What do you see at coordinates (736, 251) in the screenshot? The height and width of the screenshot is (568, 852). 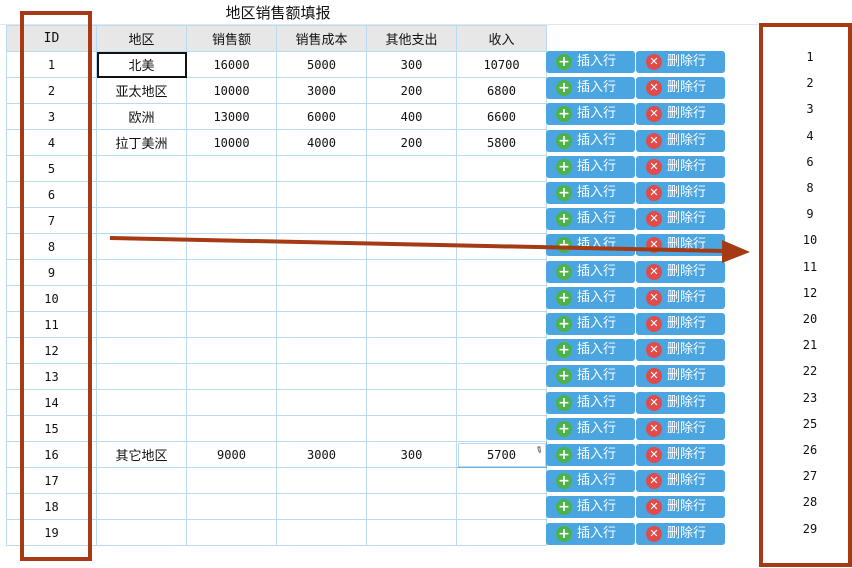 I see `arrow-head` at bounding box center [736, 251].